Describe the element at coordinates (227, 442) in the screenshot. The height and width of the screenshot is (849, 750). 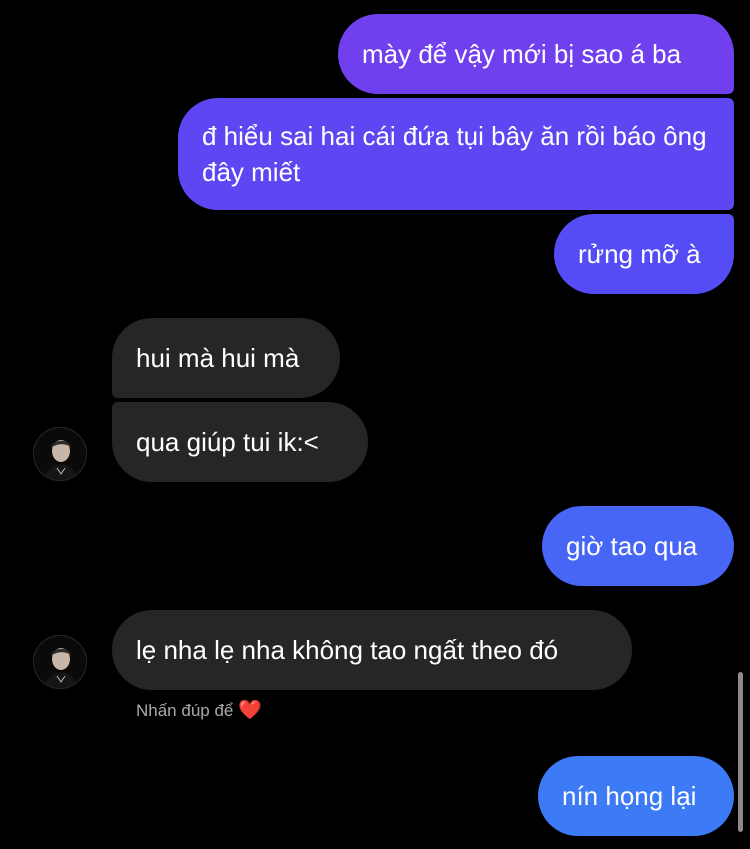
I see `message-text: qua giúp tui ik:<` at that location.